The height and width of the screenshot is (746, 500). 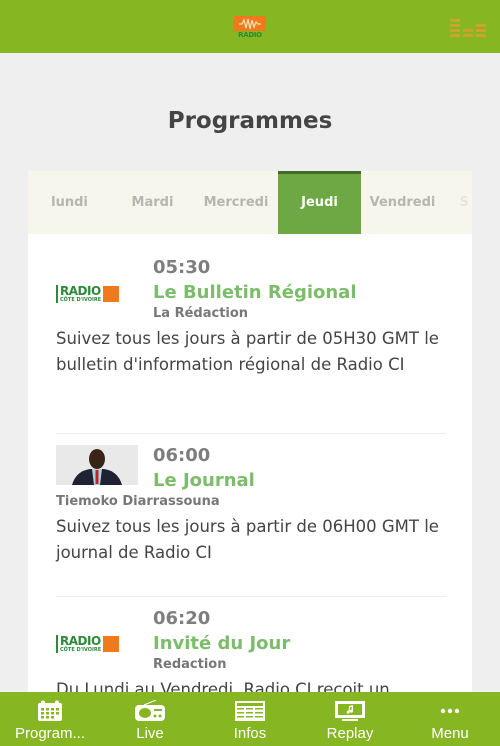 I want to click on nav-label: Infos, so click(x=250, y=733).